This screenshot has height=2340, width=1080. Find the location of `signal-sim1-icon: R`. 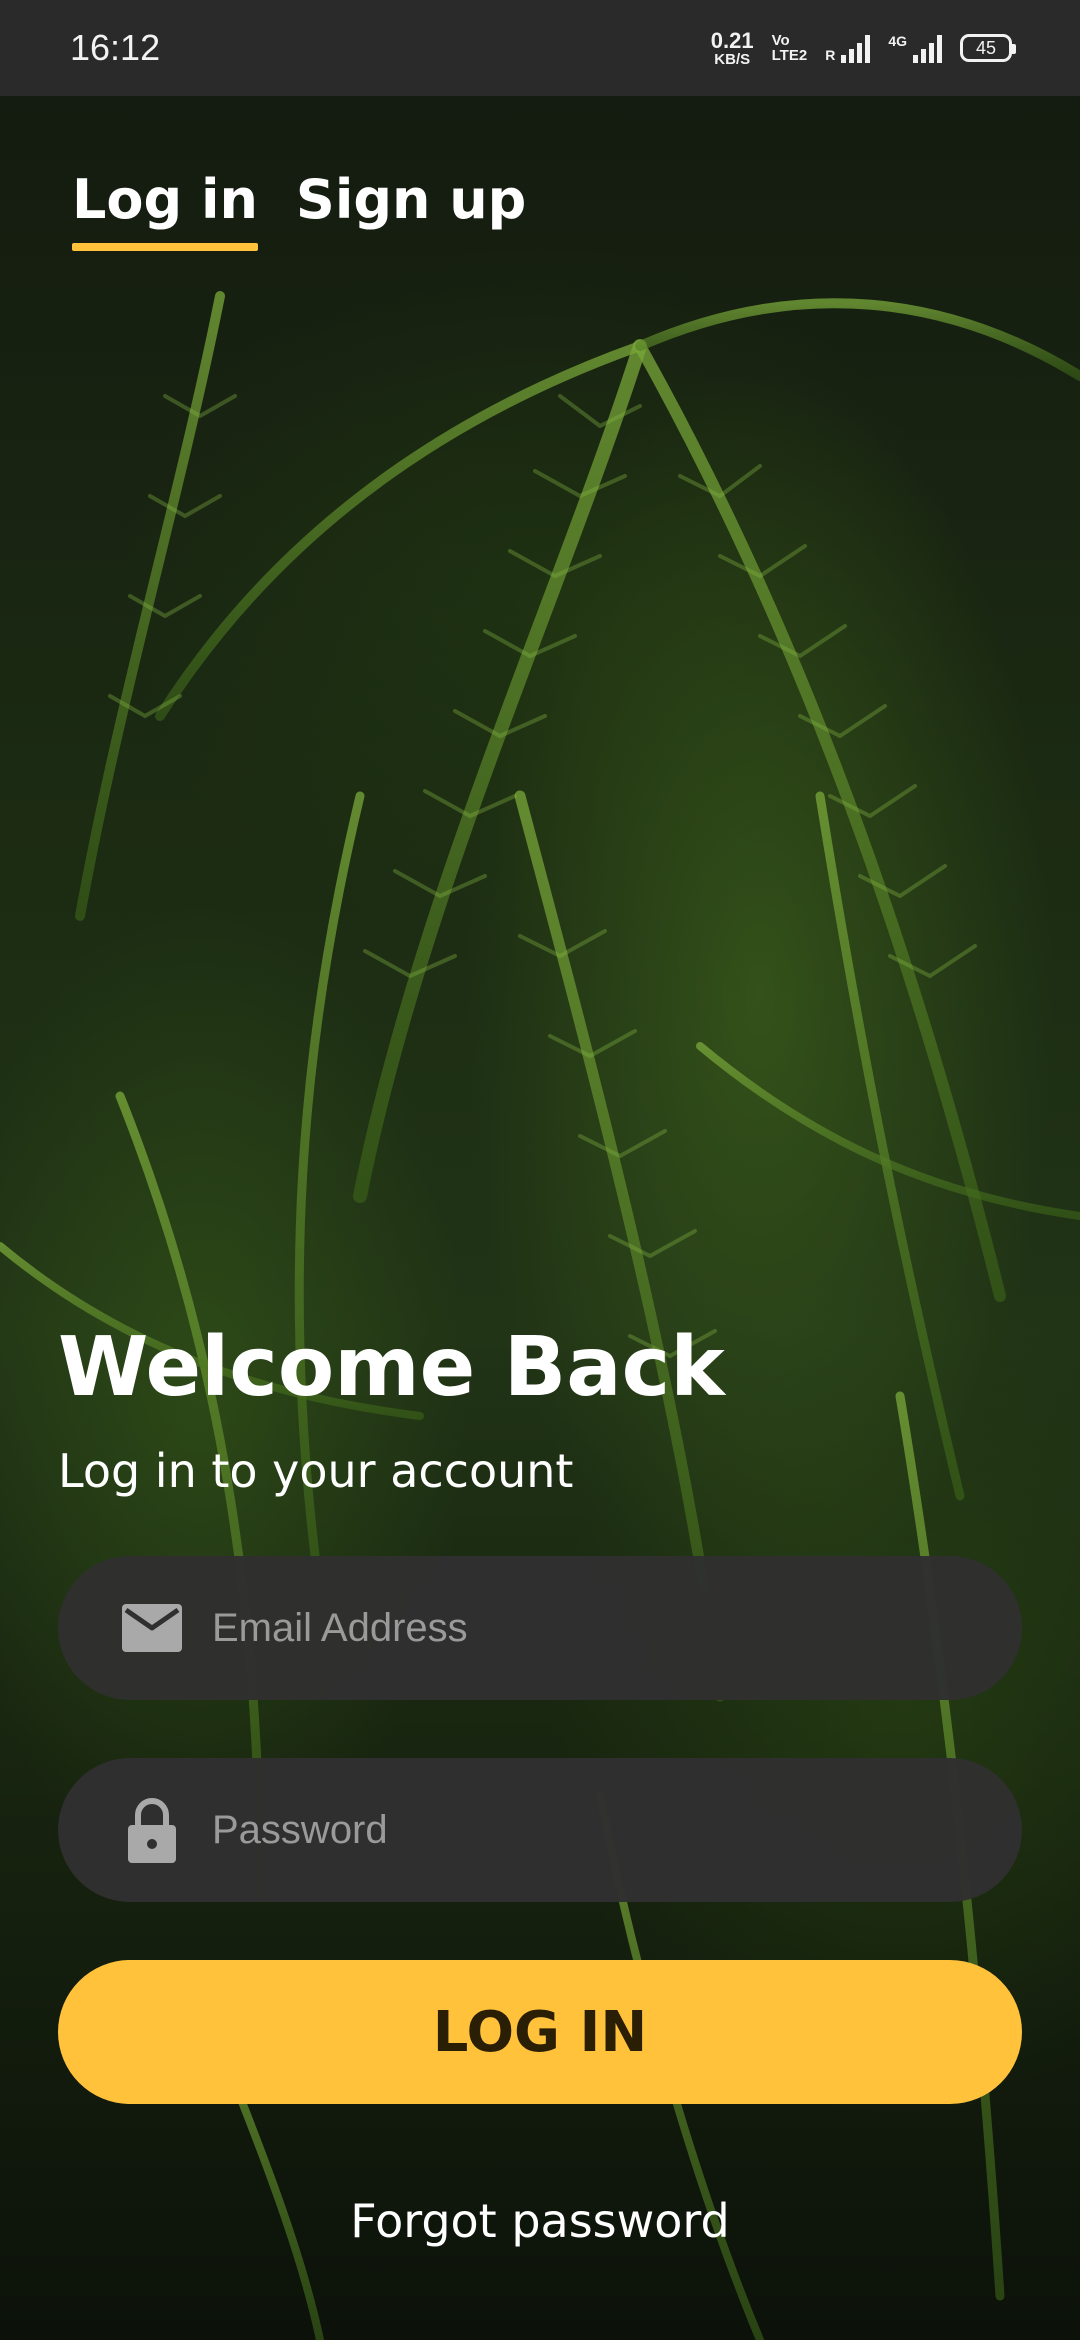

signal-sim1-icon: R is located at coordinates (848, 48).